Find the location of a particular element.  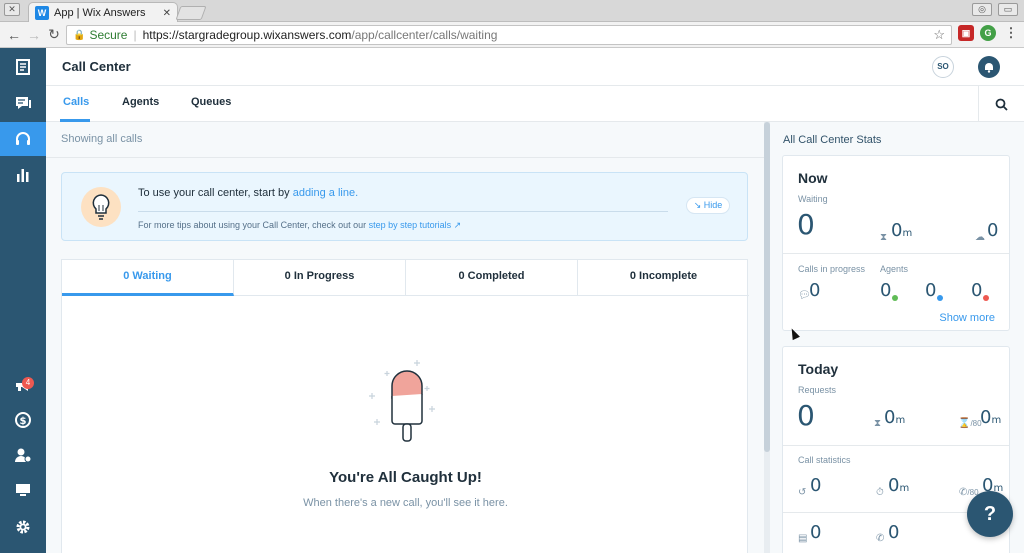

url-host: https://stargradegroup.wixanswers.com is located at coordinates (247, 35).